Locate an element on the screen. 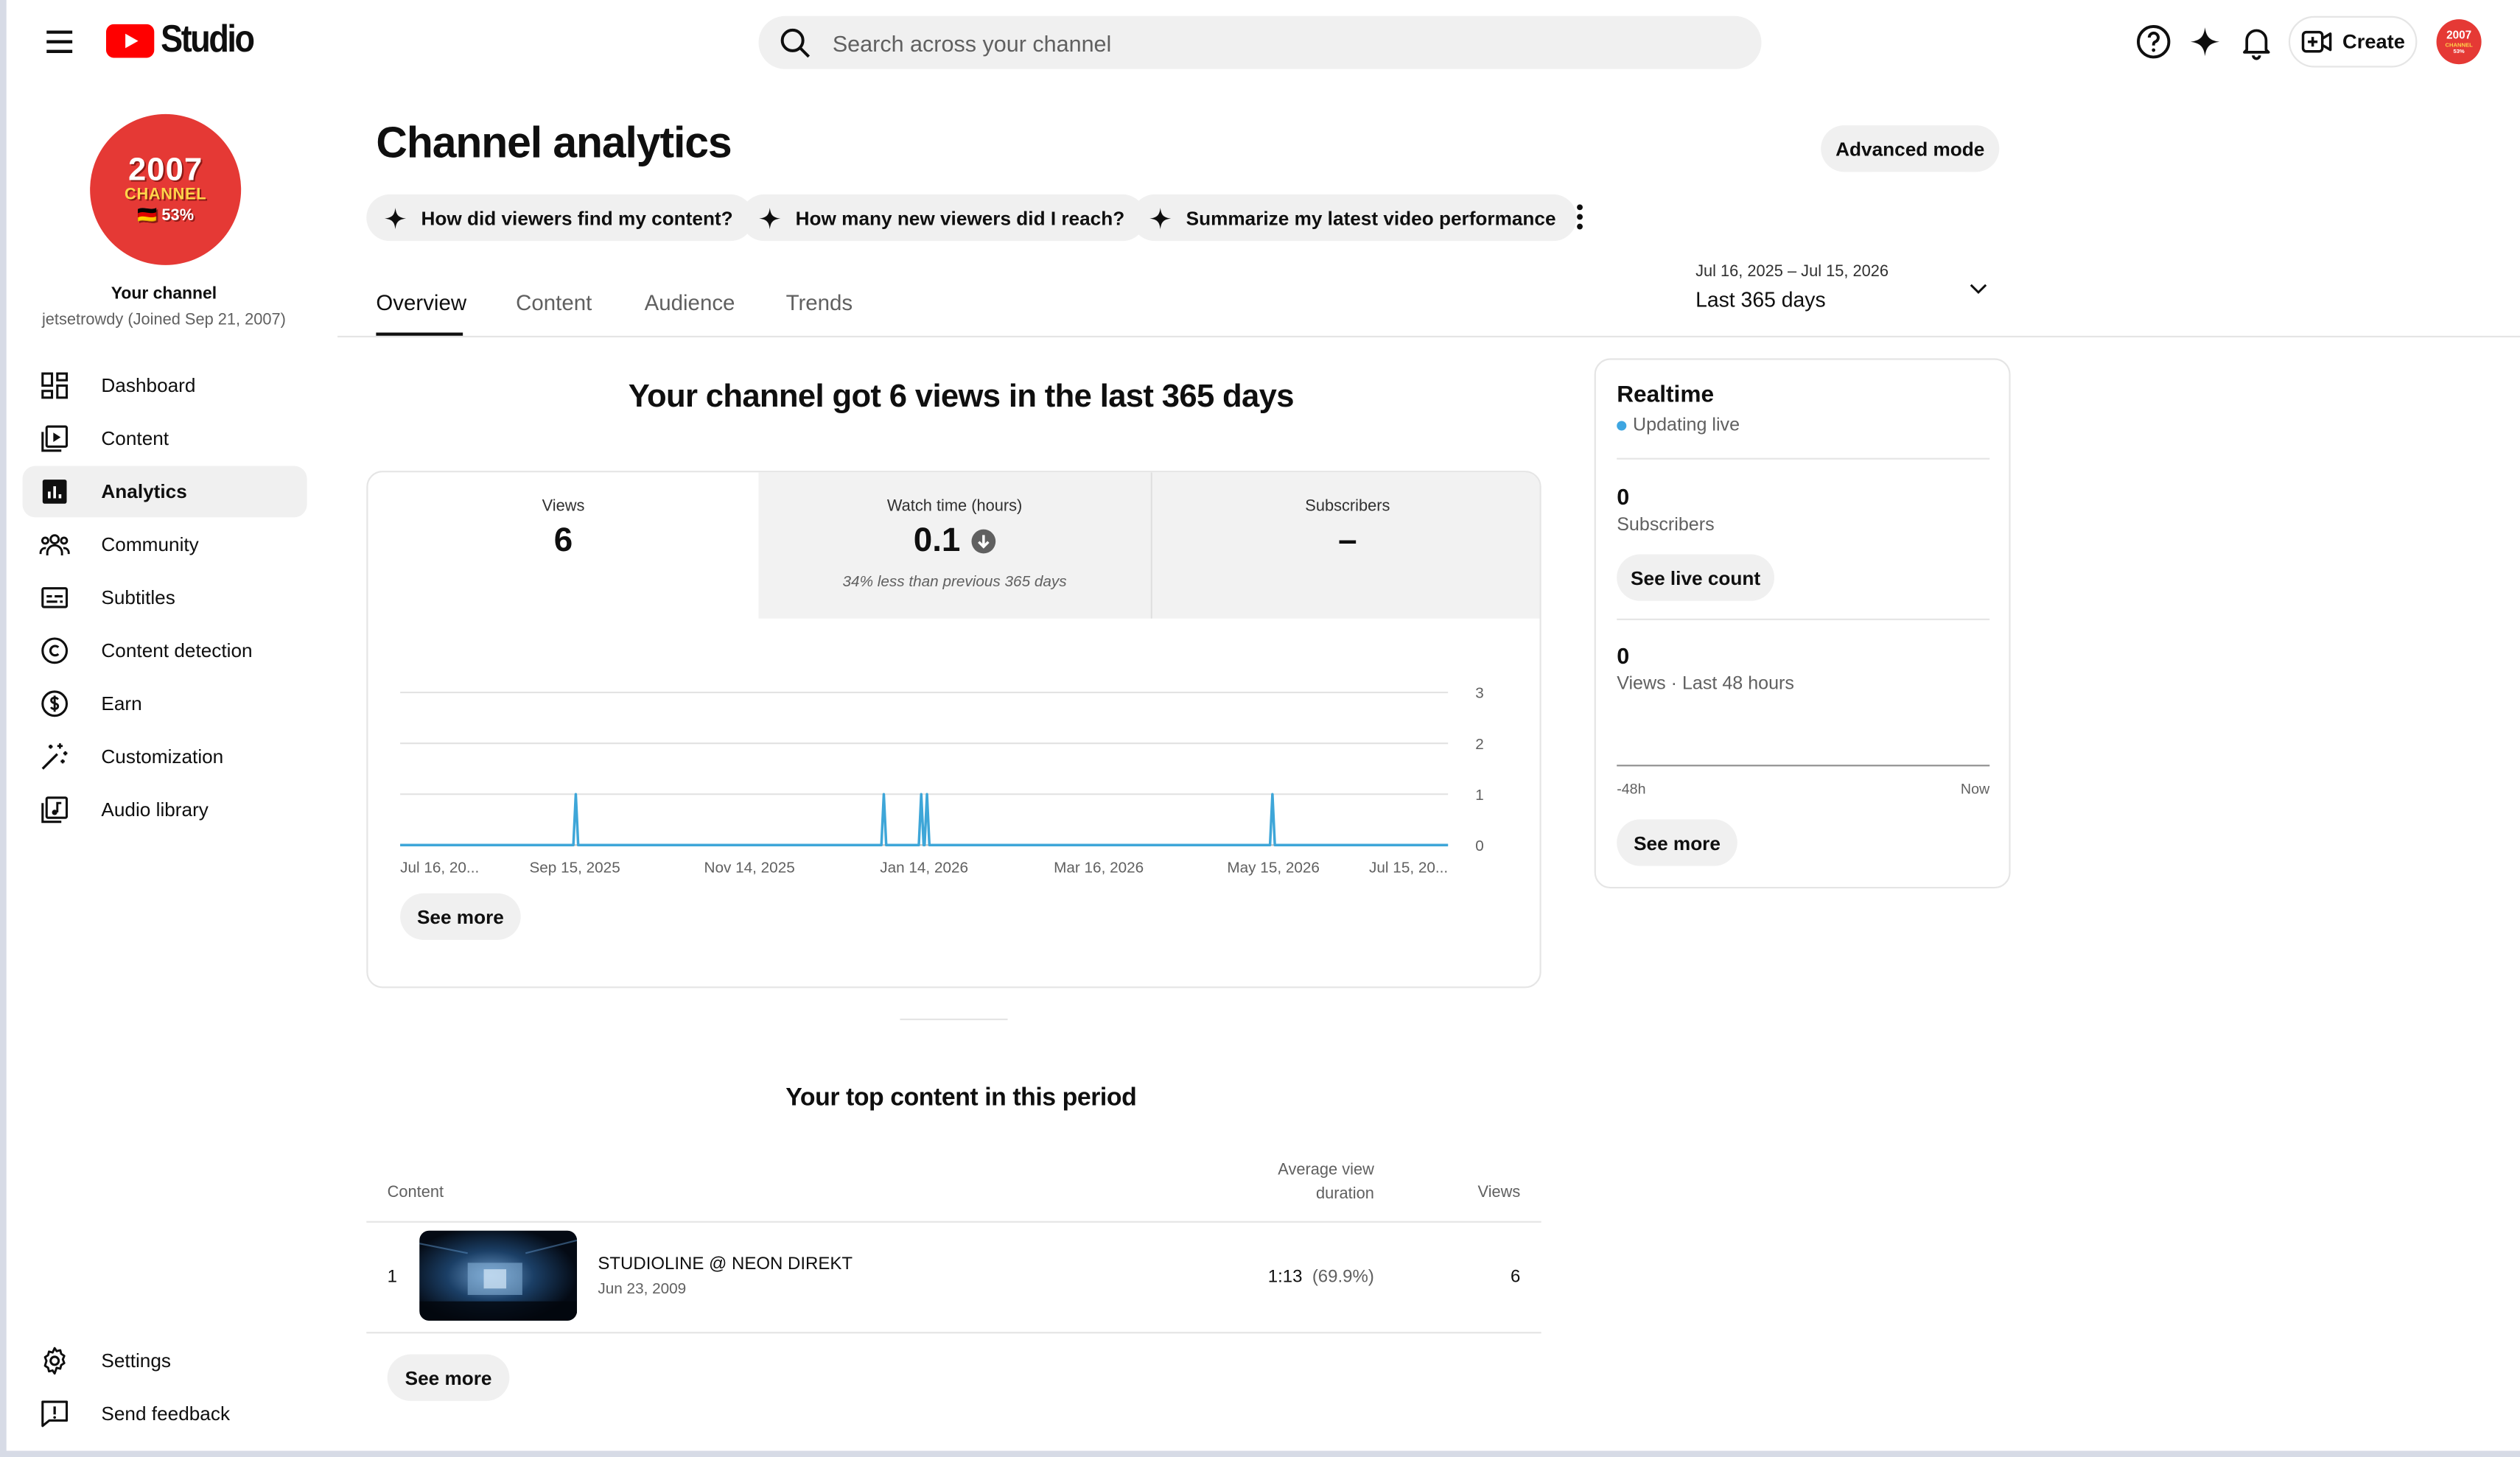 The image size is (2520, 1457). sidebar-item-label: Content is located at coordinates (135, 438).